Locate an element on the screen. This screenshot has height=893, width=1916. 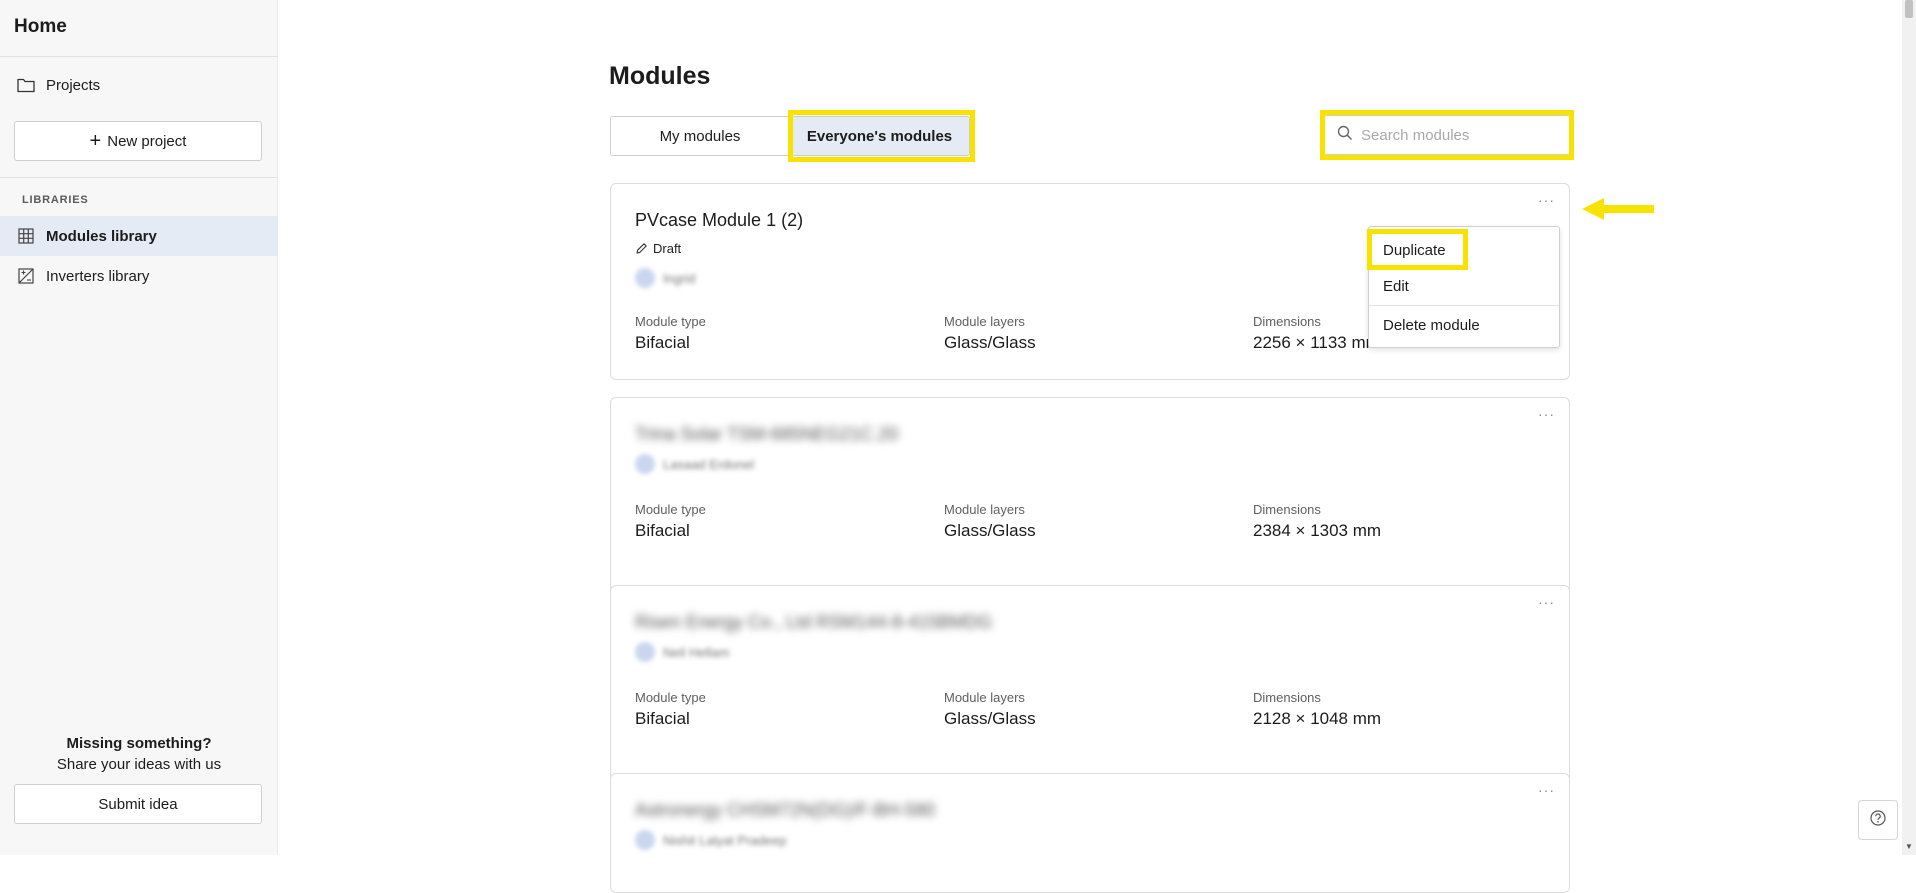
scrollbar: ▼ is located at coordinates (1909, 427).